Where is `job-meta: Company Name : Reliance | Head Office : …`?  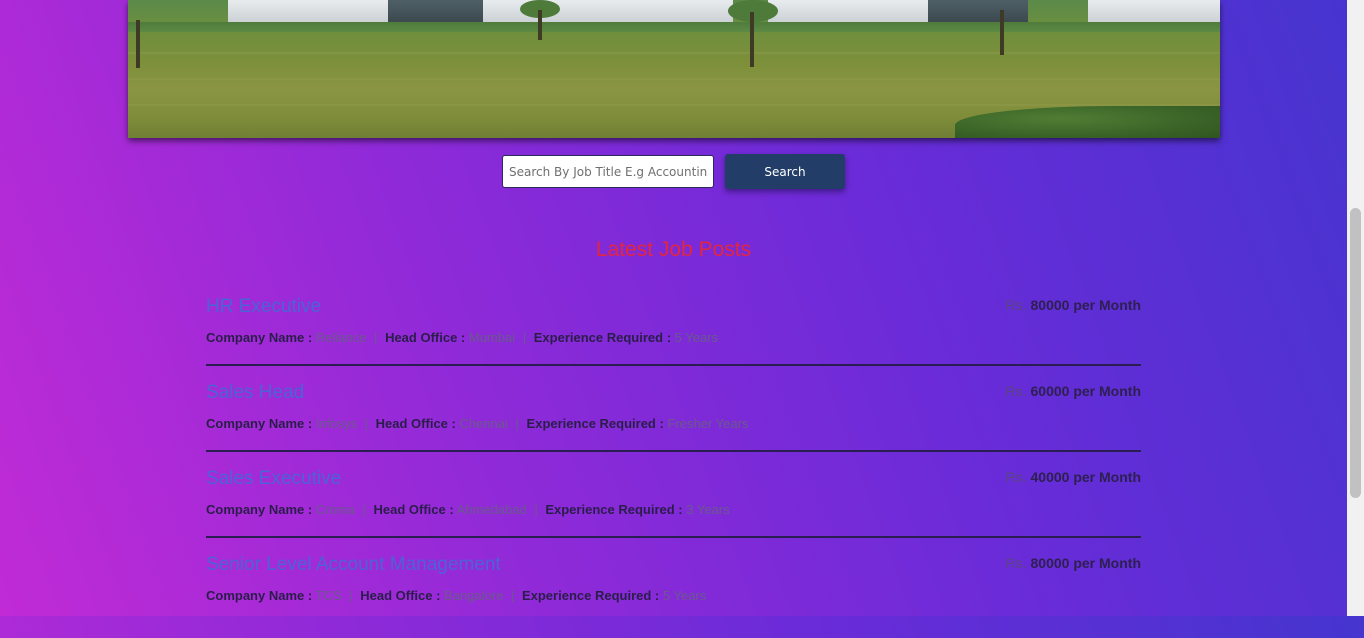 job-meta: Company Name : Reliance | Head Office : … is located at coordinates (462, 337).